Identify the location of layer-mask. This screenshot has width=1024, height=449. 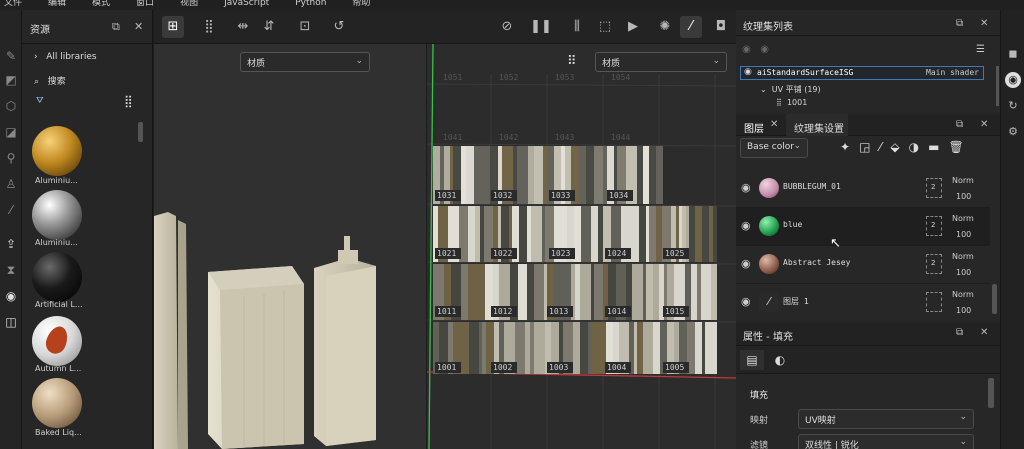
(934, 302).